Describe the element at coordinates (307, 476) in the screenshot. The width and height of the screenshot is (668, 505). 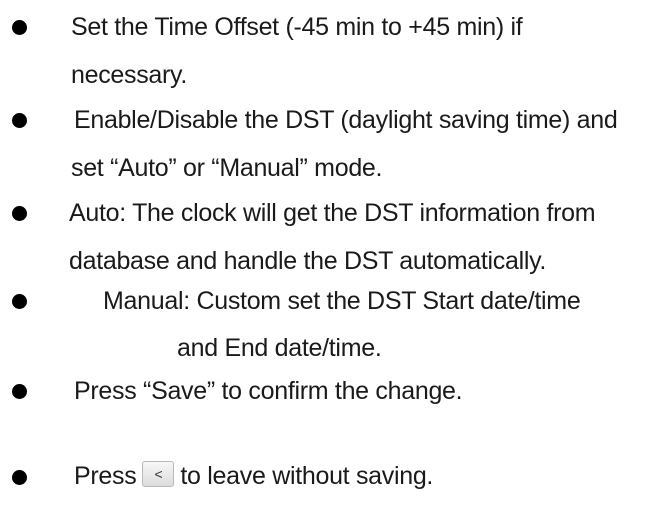
I see `leave-label: to leave without saving.` at that location.